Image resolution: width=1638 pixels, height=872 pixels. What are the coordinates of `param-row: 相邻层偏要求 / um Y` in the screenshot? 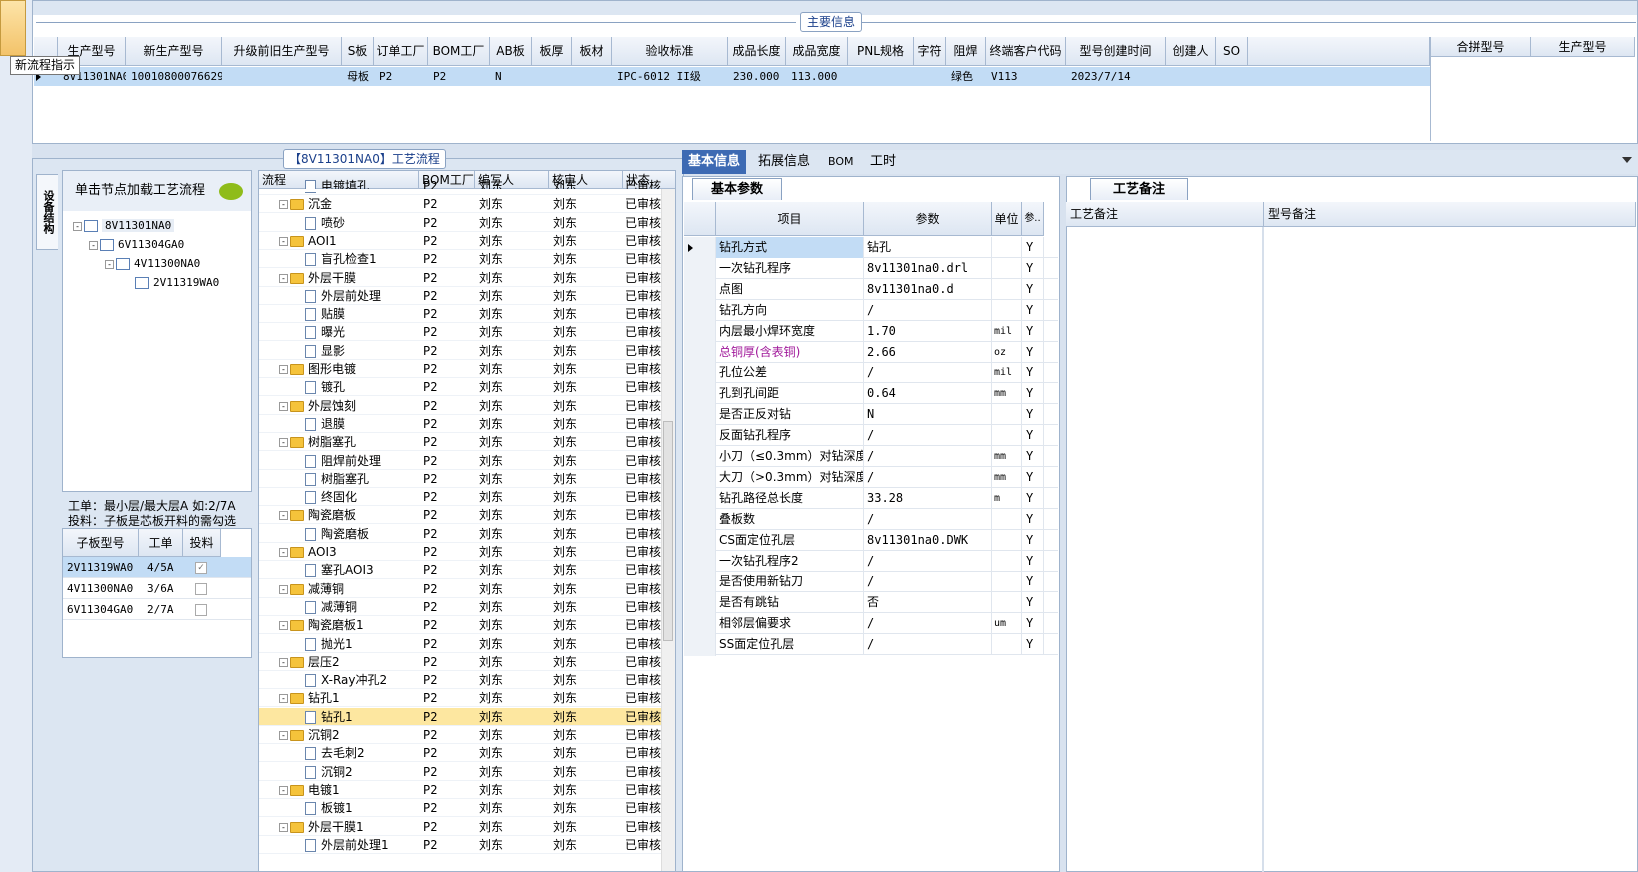 It's located at (871, 624).